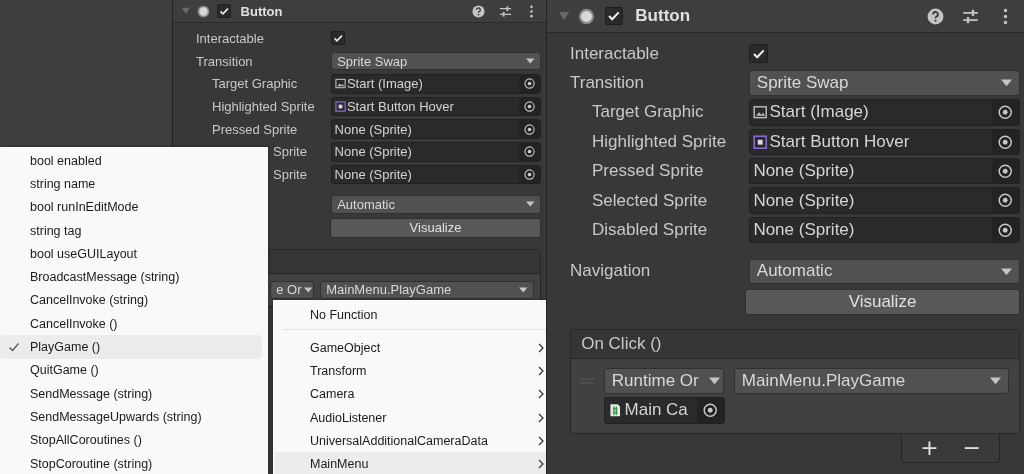 The width and height of the screenshot is (1024, 474). Describe the element at coordinates (929, 448) in the screenshot. I see `add-button: +` at that location.